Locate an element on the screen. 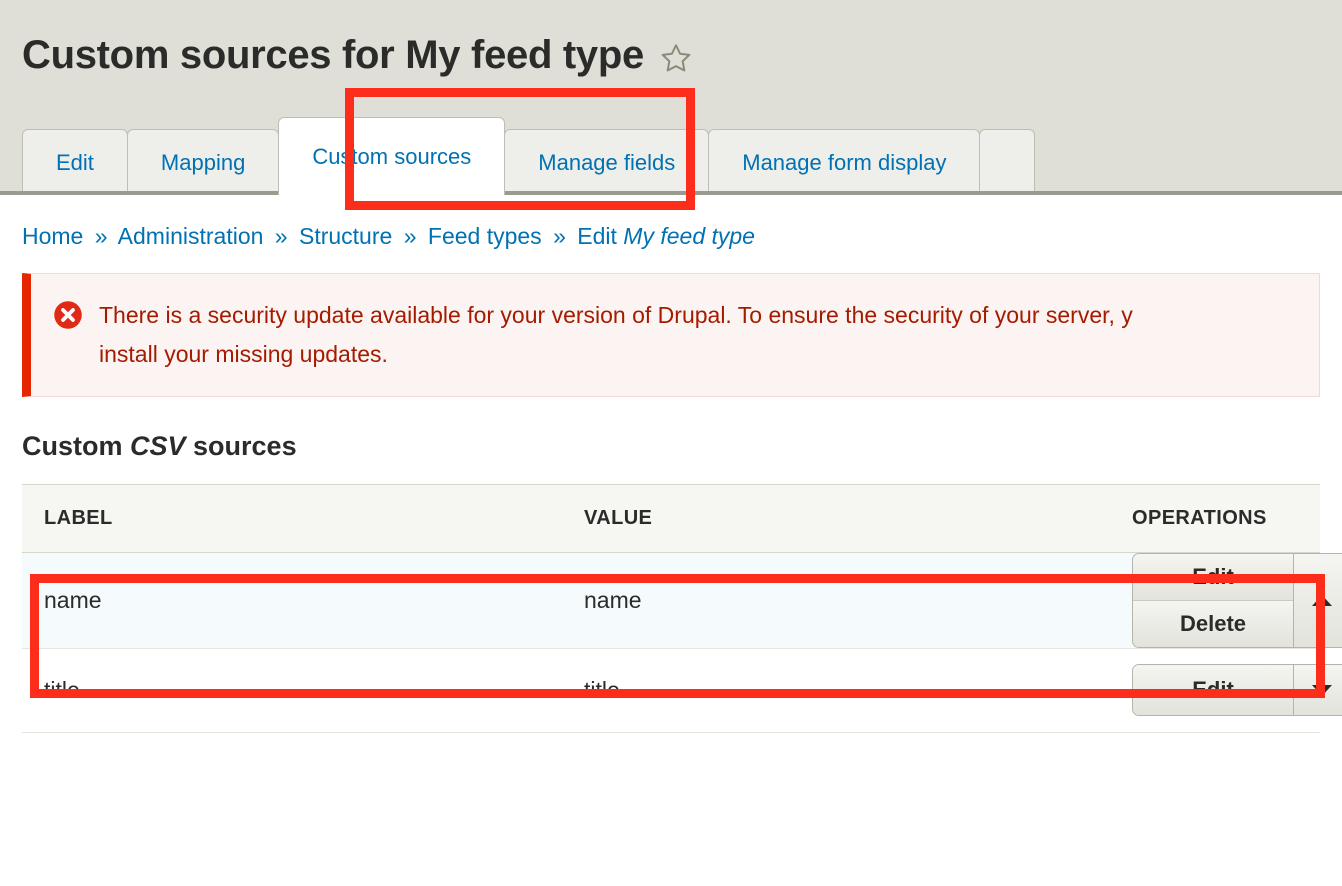 Image resolution: width=1342 pixels, height=886 pixels. cell-operations: Edit Delete is located at coordinates (1226, 600).